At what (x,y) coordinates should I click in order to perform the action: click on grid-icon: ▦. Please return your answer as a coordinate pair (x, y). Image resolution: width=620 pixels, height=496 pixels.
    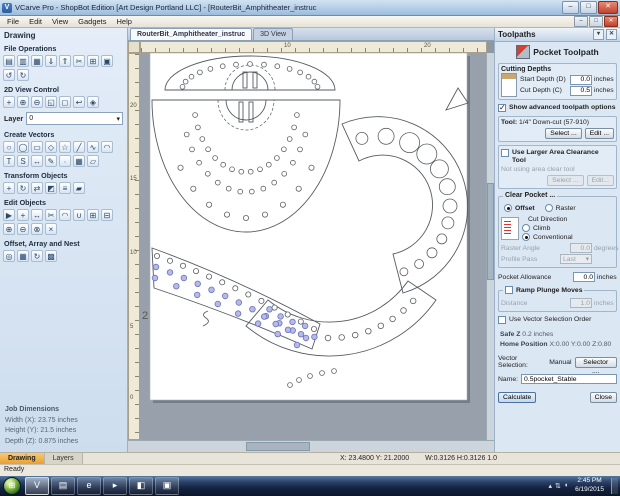
    Looking at the image, I should click on (79, 161).